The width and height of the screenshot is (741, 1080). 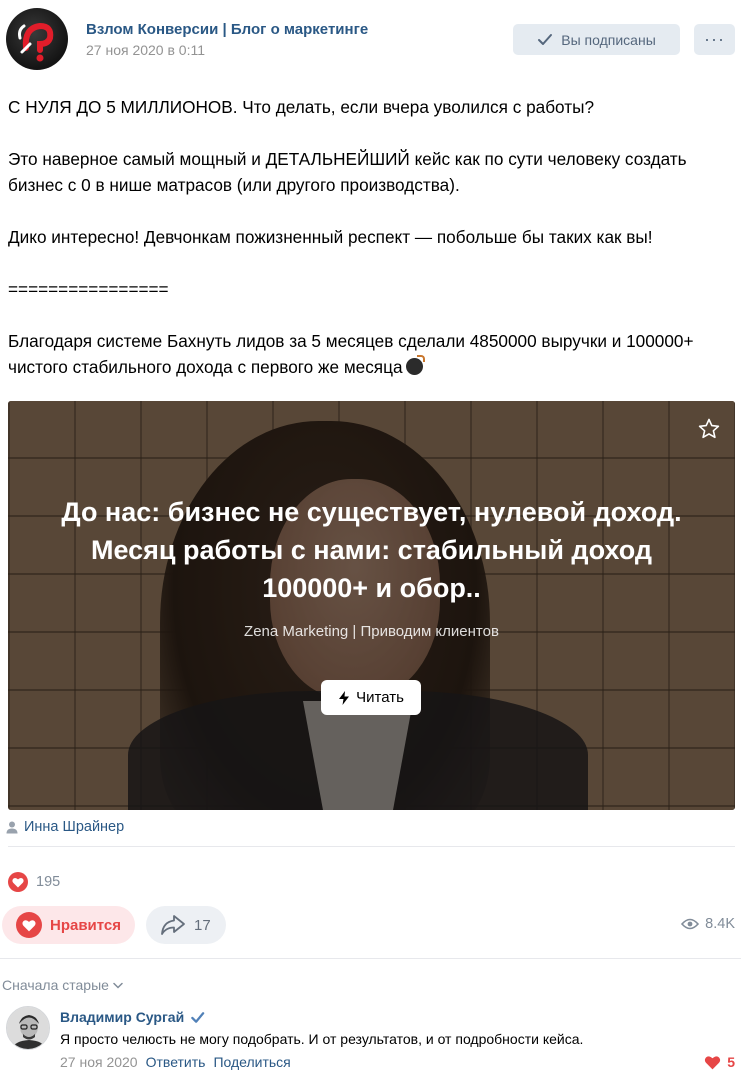 I want to click on views-count: 8.4K, so click(x=720, y=924).